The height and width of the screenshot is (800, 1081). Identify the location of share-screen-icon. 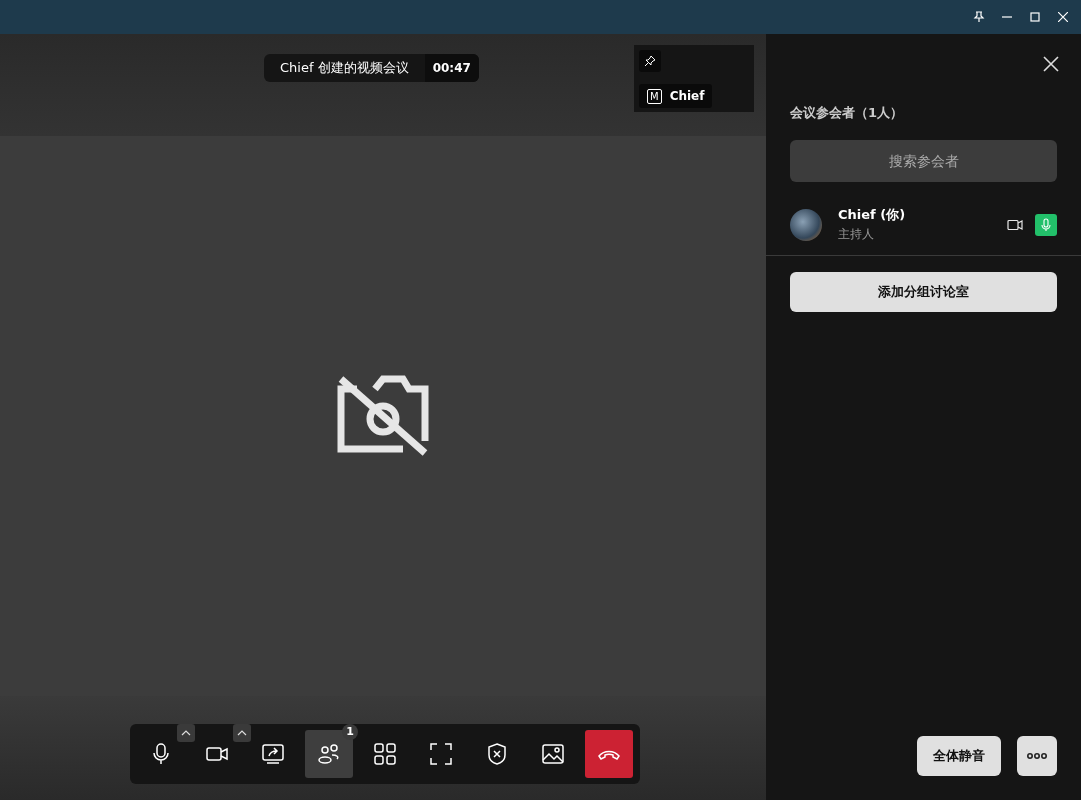
(273, 754).